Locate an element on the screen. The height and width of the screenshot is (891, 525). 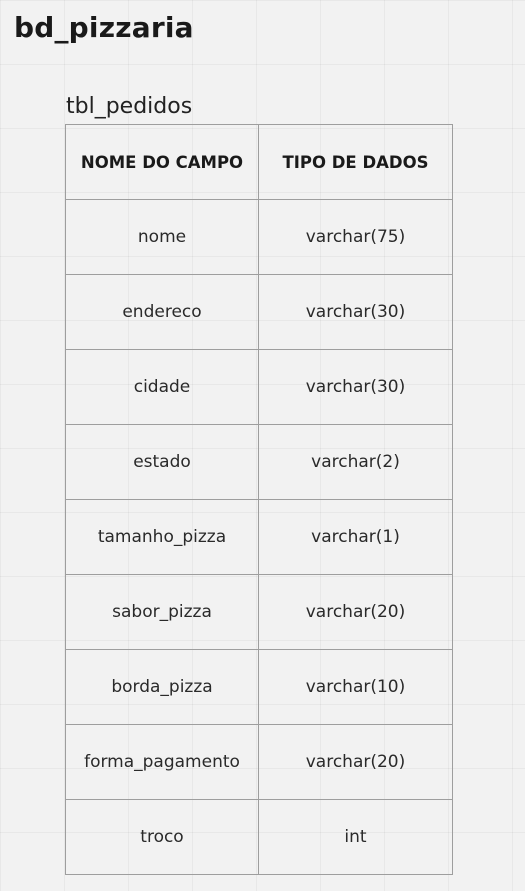
table-row: tamanho_pizza varchar(1) is located at coordinates (259, 537).